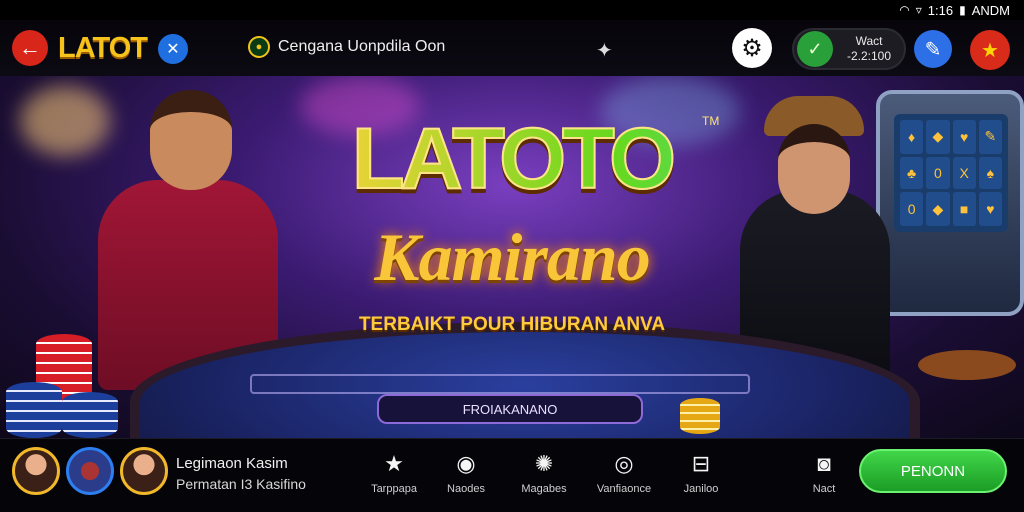 The width and height of the screenshot is (1024, 512). Describe the element at coordinates (700, 416) in the screenshot. I see `chip-stack-gold` at that location.